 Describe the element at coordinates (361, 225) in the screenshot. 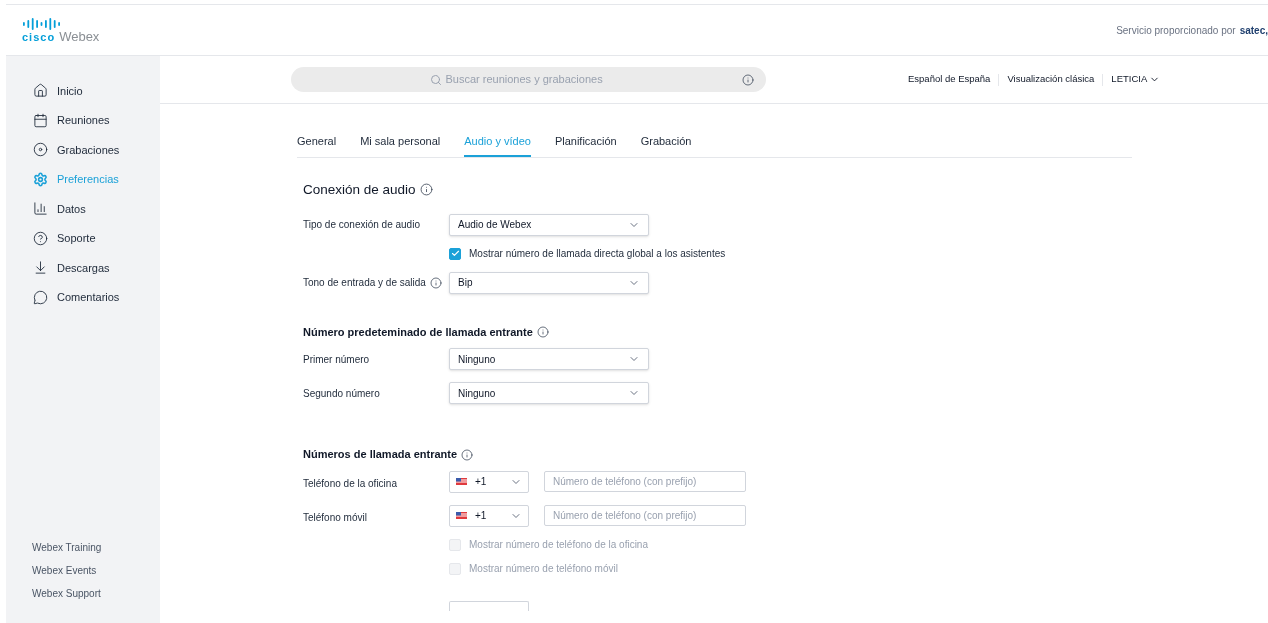

I see `field-label: Tipo de conexión de audio` at that location.